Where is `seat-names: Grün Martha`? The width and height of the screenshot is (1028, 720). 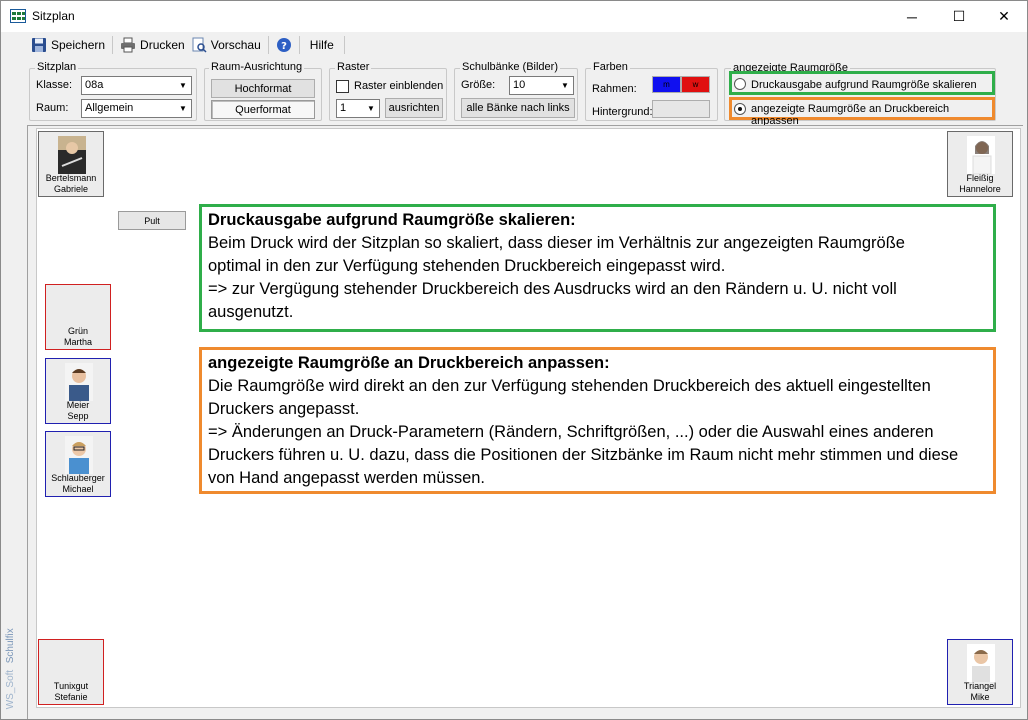
seat-names: Grün Martha is located at coordinates (78, 337).